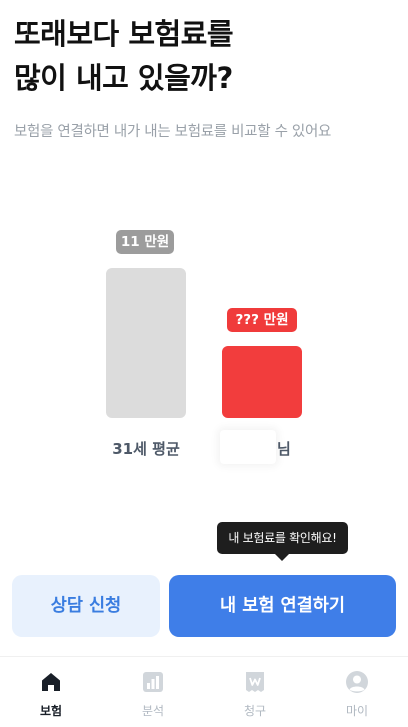  I want to click on average-bar, so click(146, 343).